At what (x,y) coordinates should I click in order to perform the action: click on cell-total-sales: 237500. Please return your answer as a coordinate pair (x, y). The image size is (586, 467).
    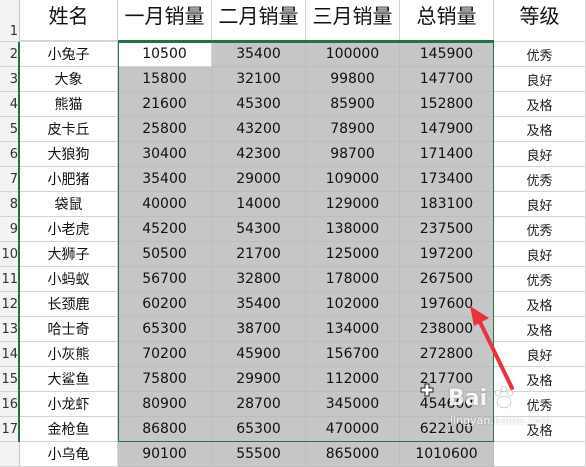
    Looking at the image, I should click on (447, 229).